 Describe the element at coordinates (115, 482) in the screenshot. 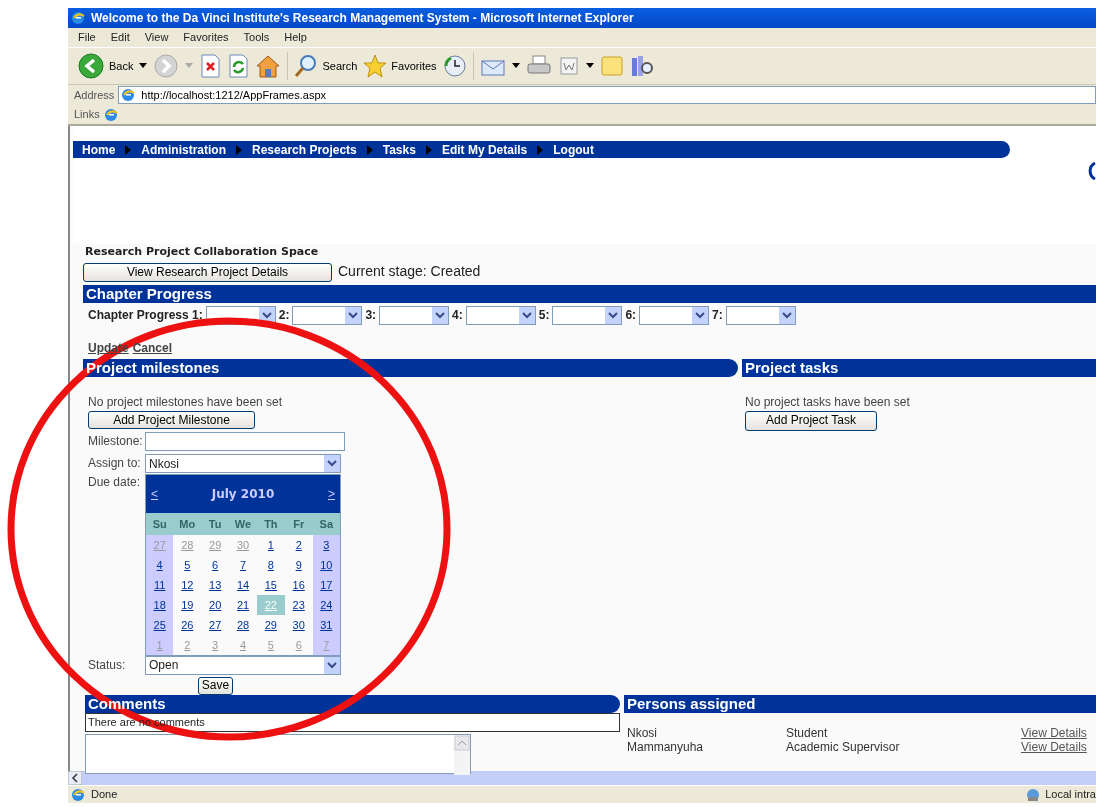

I see `field-label: Due date:` at that location.